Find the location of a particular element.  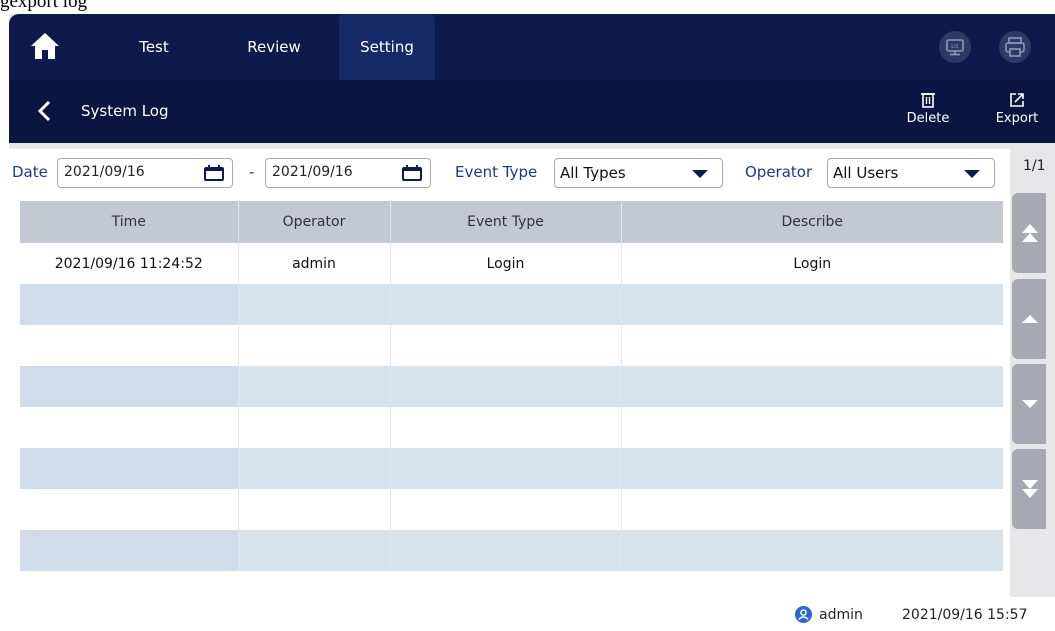

previous-page-button is located at coordinates (1029, 319).